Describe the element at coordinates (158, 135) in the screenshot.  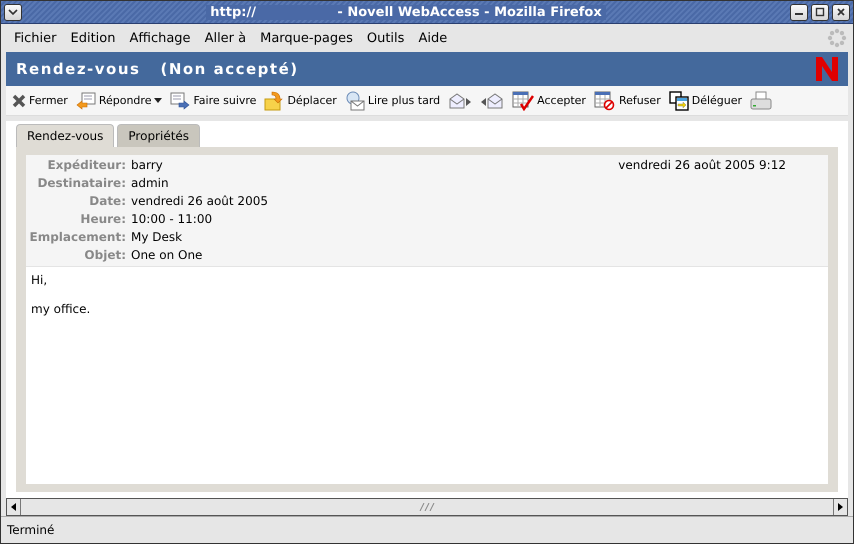
I see `tab: Propriétés` at that location.